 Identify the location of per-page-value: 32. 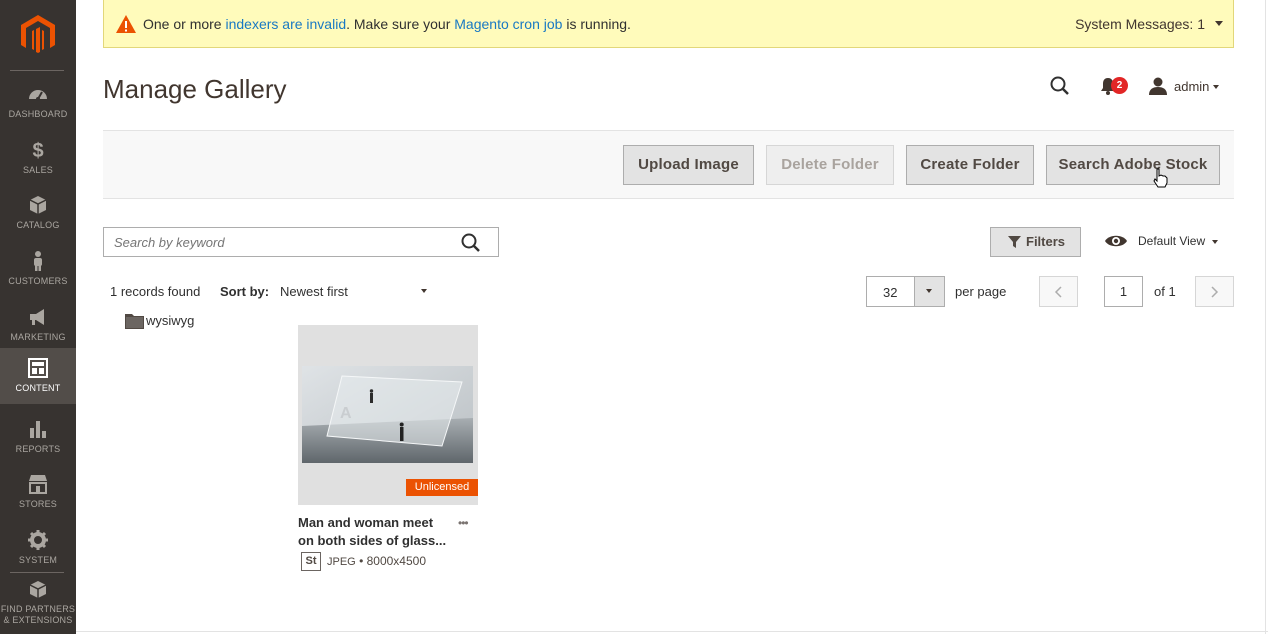
(890, 292).